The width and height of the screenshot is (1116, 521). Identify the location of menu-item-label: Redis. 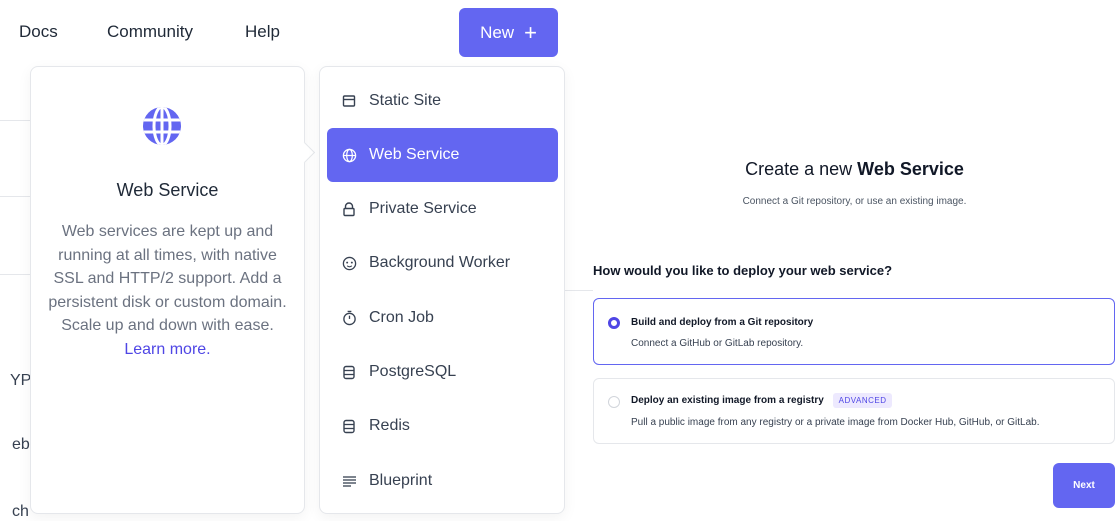
(389, 425).